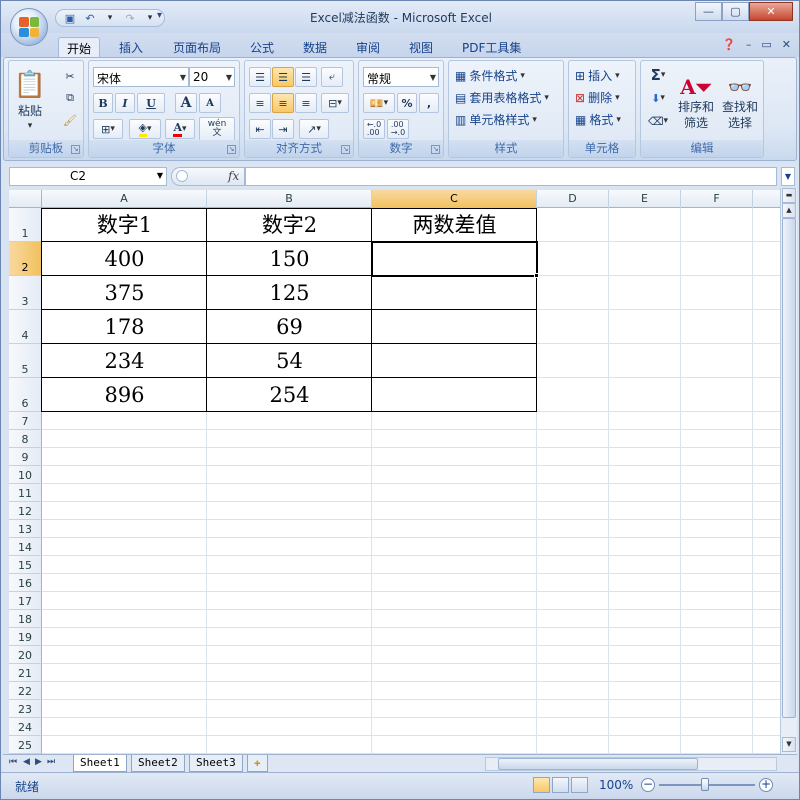 The image size is (800, 800). What do you see at coordinates (79, 47) in the screenshot?
I see `tab-home: 开始` at bounding box center [79, 47].